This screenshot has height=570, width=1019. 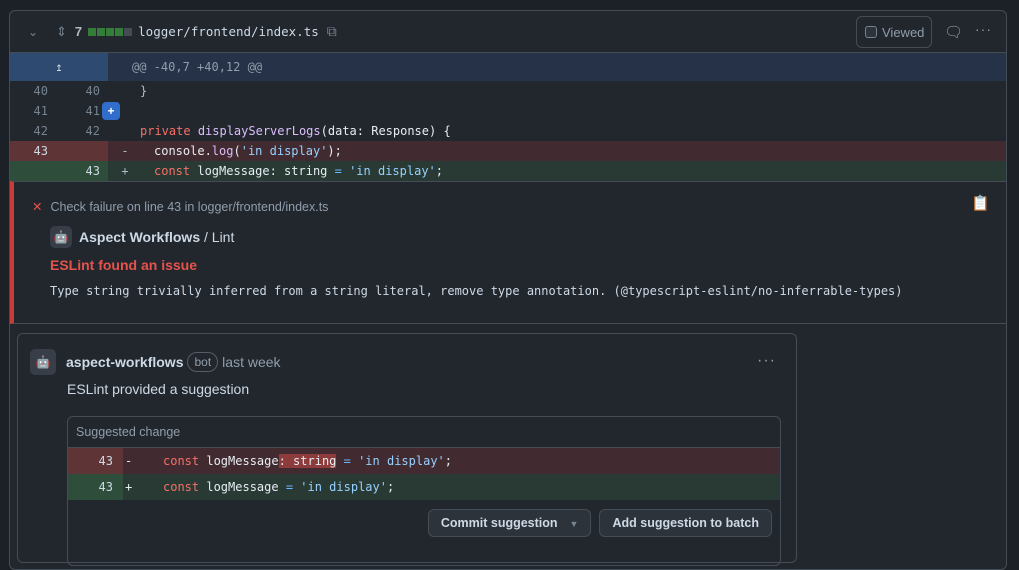 What do you see at coordinates (953, 32) in the screenshot?
I see `comment-icon: 🗨` at bounding box center [953, 32].